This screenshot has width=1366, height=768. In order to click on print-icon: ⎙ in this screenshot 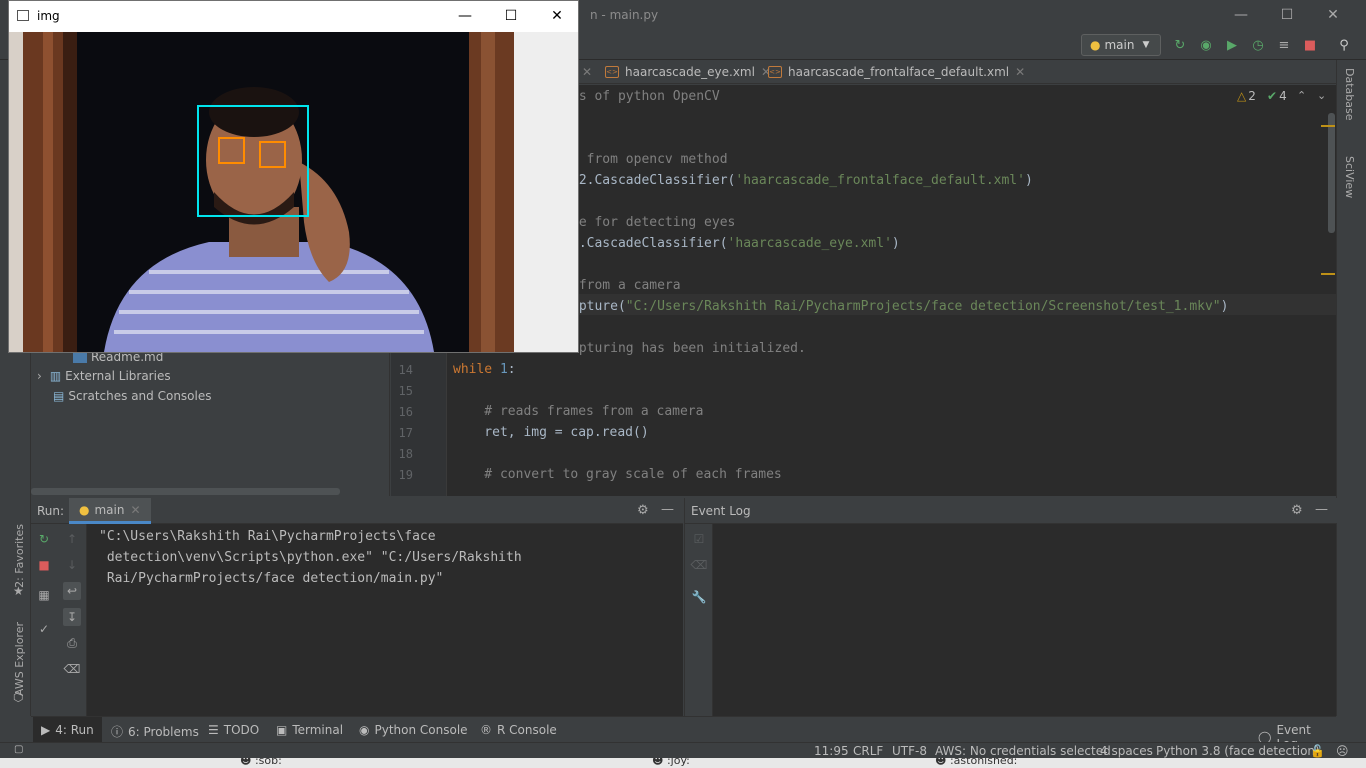, I will do `click(72, 643)`.